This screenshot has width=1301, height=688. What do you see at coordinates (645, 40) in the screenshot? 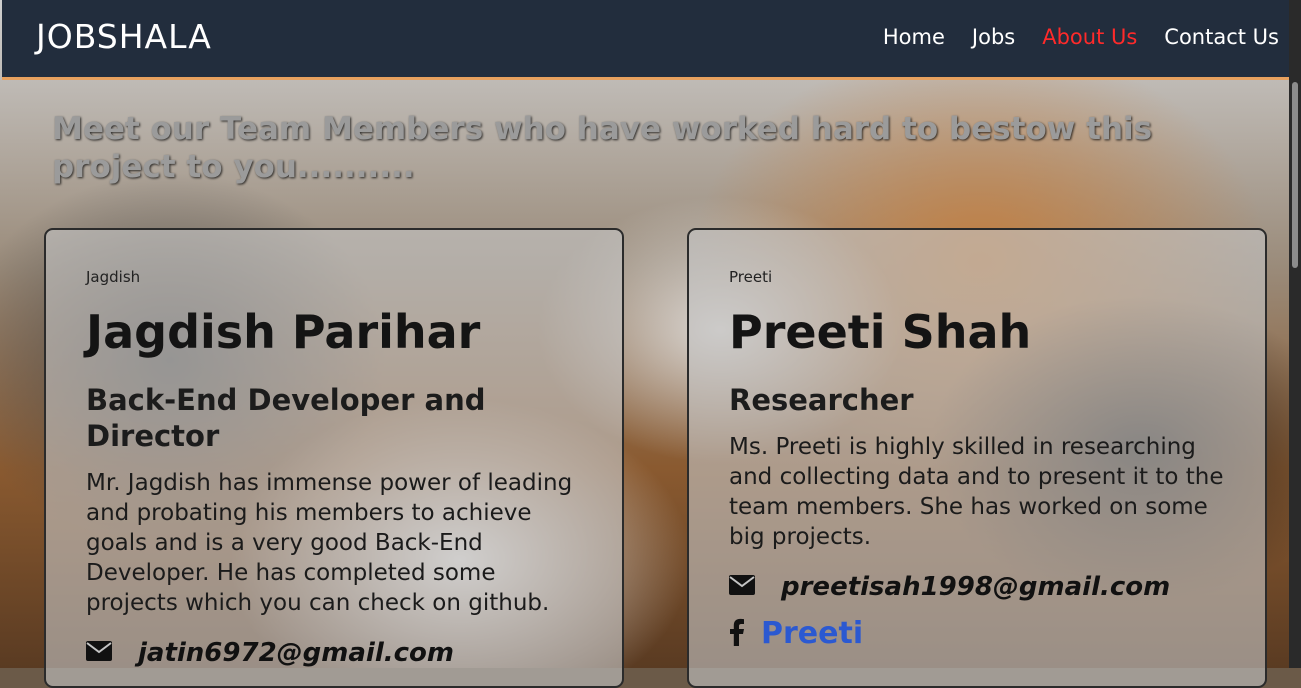
I see `navbar: JOBSHALA Home Jobs About Us Contact Us` at bounding box center [645, 40].